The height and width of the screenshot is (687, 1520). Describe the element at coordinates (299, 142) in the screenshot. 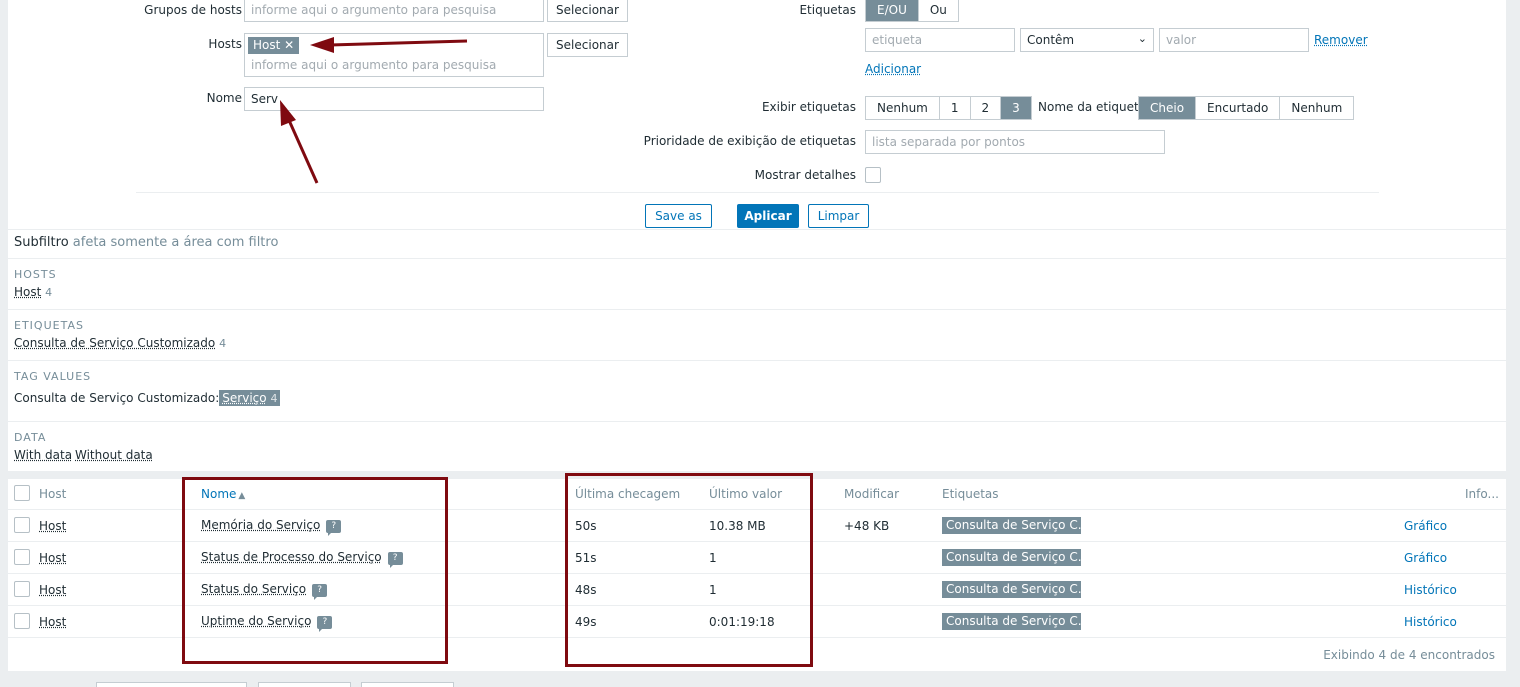

I see `annotation-arrow-name` at that location.